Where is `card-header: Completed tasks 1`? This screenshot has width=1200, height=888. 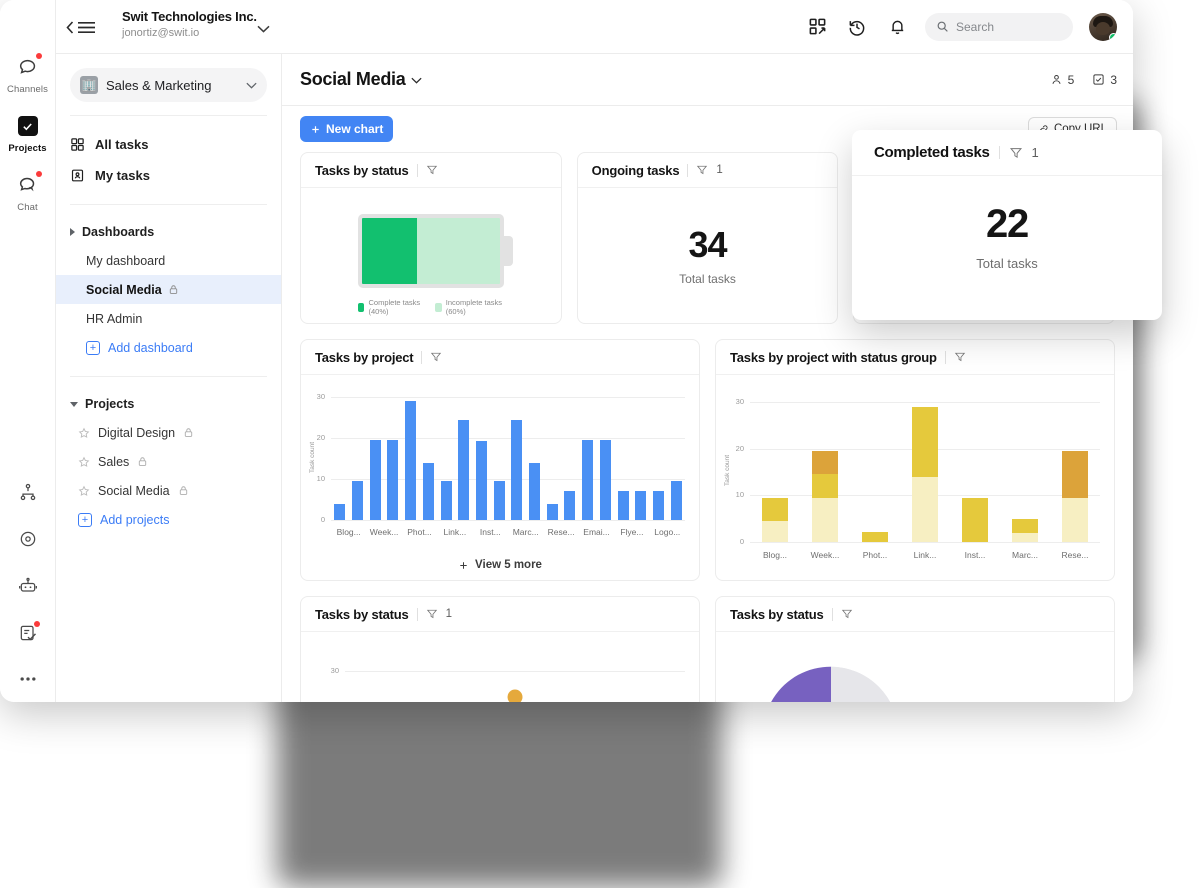 card-header: Completed tasks 1 is located at coordinates (1007, 153).